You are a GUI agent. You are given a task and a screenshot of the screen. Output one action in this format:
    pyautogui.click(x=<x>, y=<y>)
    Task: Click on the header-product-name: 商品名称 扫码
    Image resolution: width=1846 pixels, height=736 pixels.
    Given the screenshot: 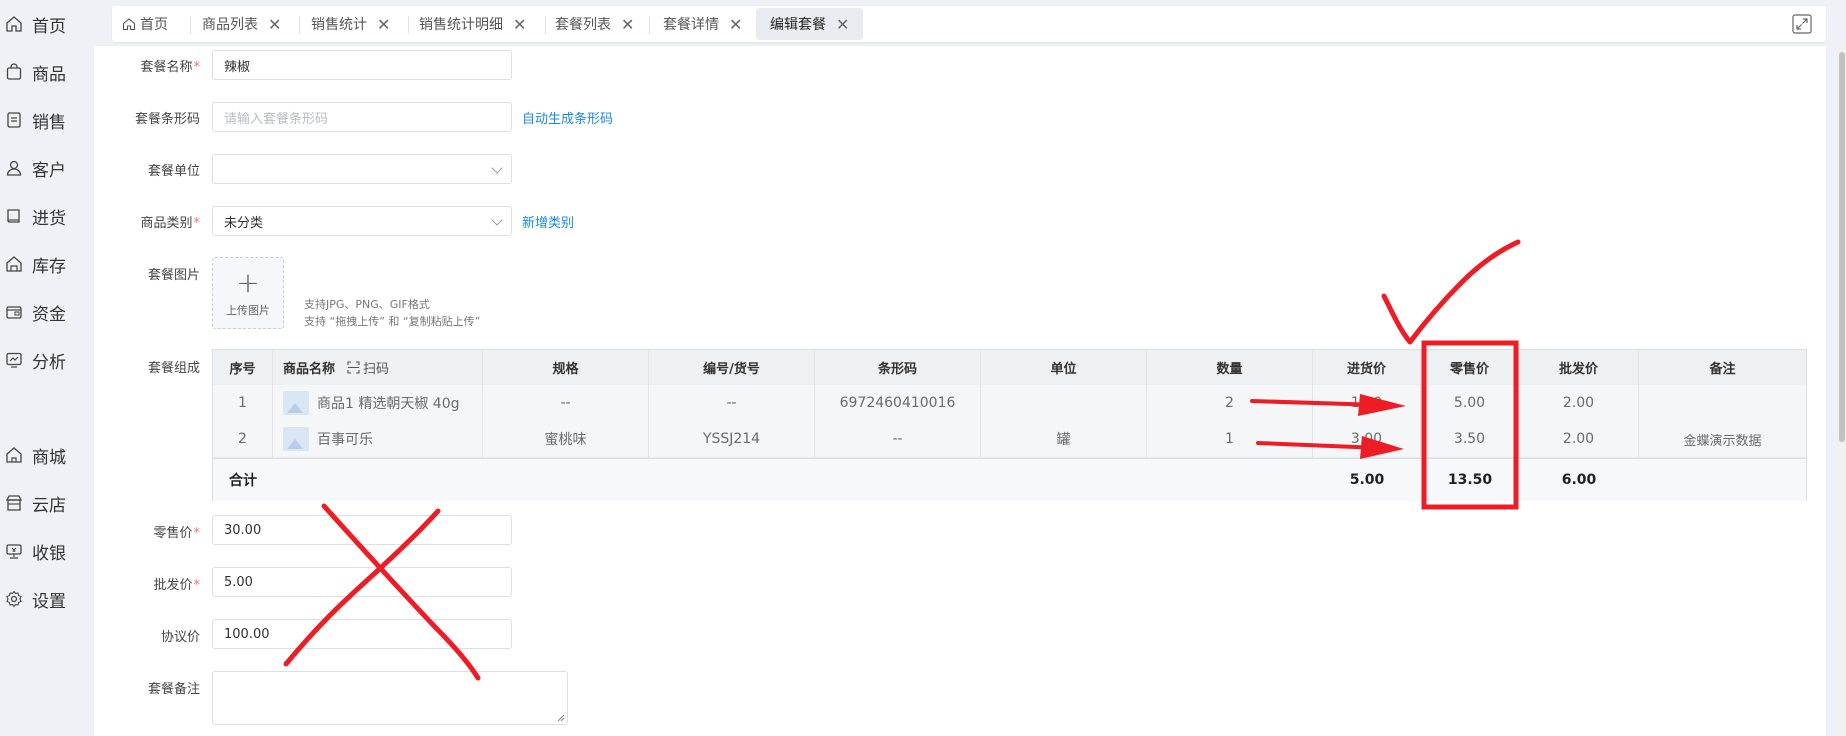 What is the action you would take?
    pyautogui.click(x=378, y=367)
    